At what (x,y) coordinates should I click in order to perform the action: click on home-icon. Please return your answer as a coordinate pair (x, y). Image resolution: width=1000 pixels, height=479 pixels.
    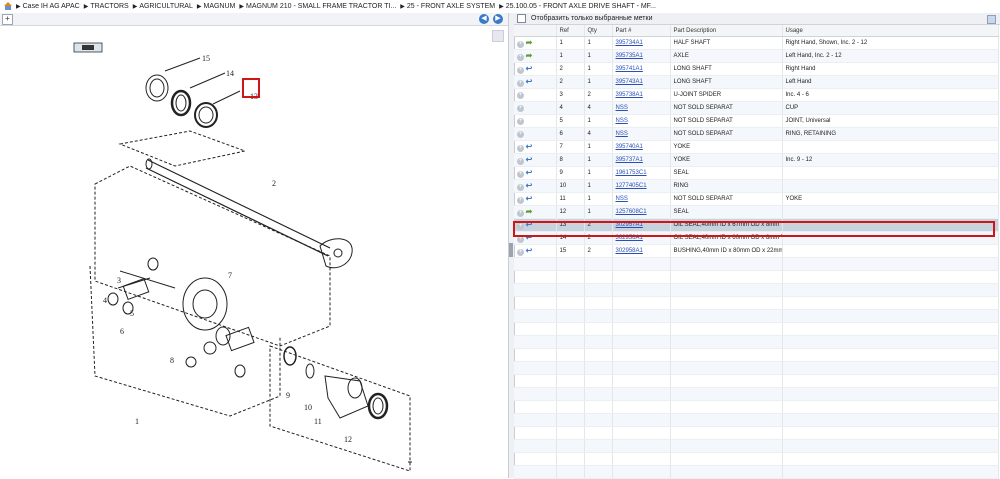
    Looking at the image, I should click on (8, 6).